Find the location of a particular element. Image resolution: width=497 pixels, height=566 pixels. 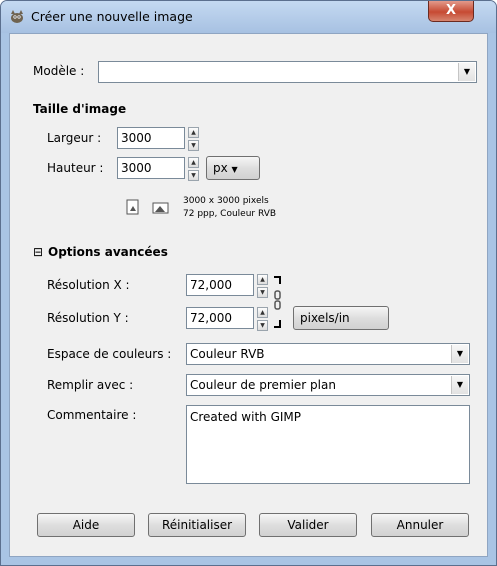

image-info-res: 72 ppp, Couleur RVB is located at coordinates (230, 214).